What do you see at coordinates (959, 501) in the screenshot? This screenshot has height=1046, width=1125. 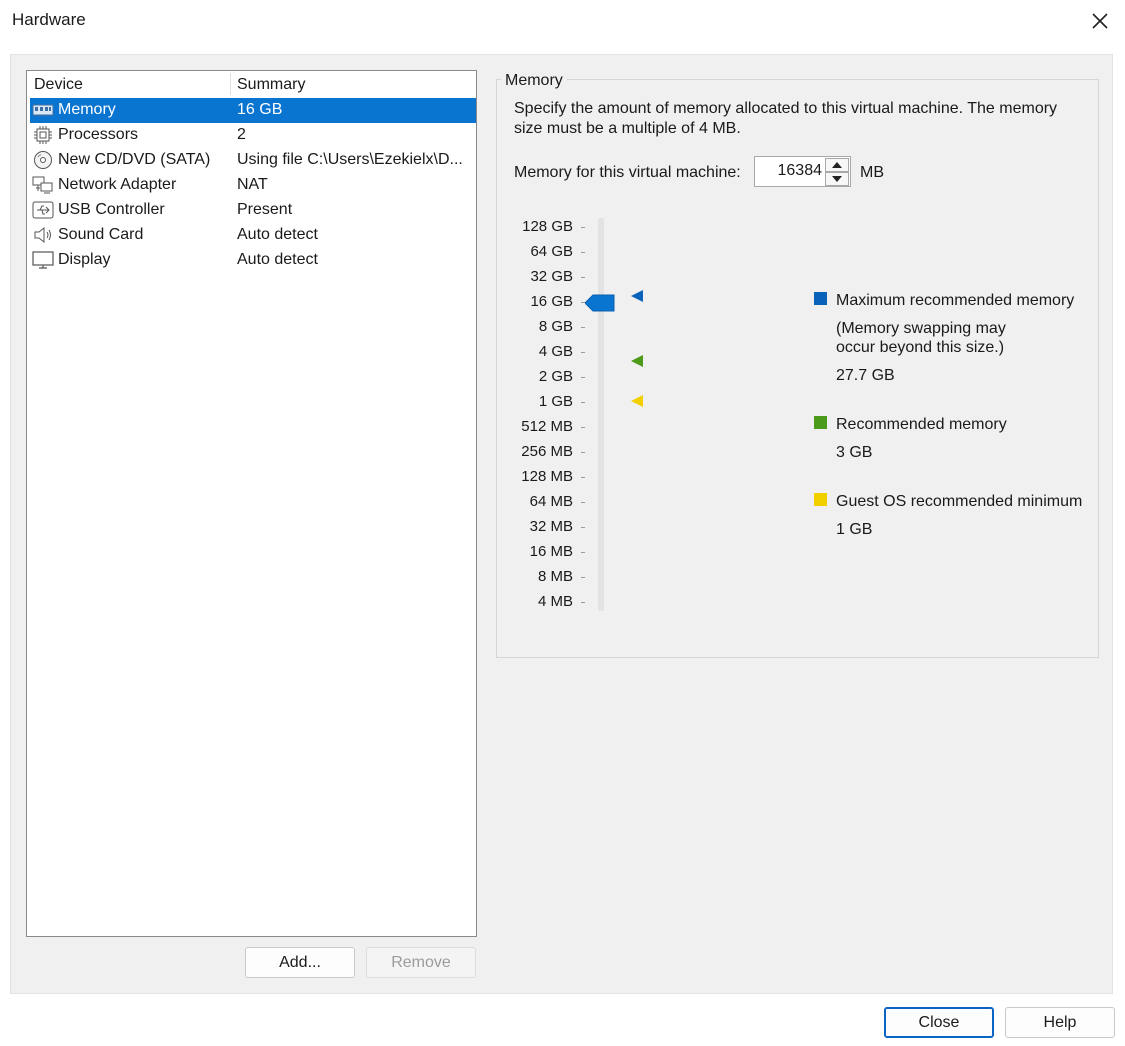 I see `legend-min-label: Guest OS recommended minimum` at bounding box center [959, 501].